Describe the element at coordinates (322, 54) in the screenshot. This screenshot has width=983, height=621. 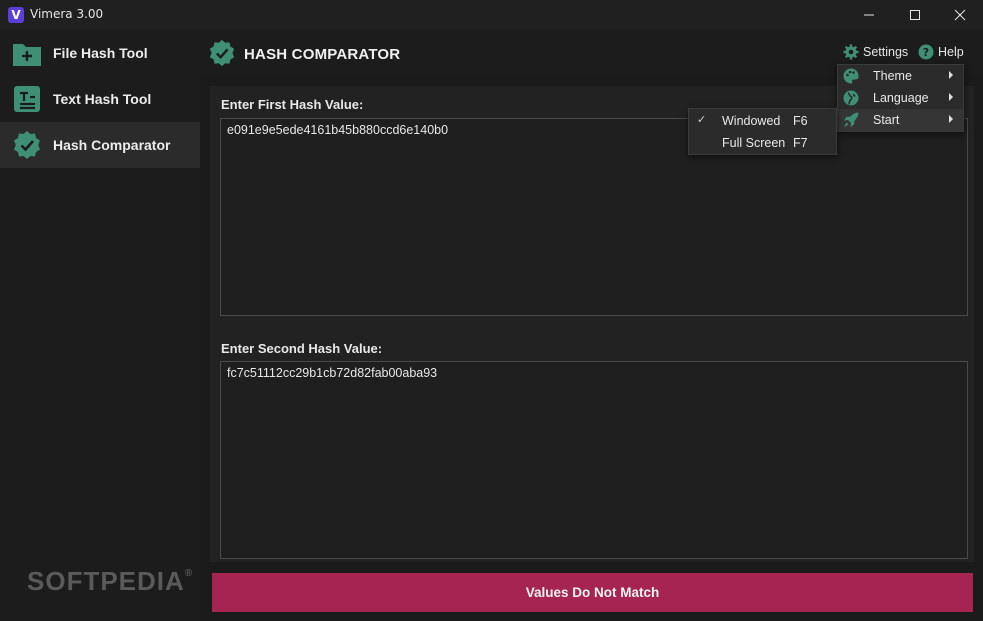
I see `page-title: HASH COMPARATOR` at that location.